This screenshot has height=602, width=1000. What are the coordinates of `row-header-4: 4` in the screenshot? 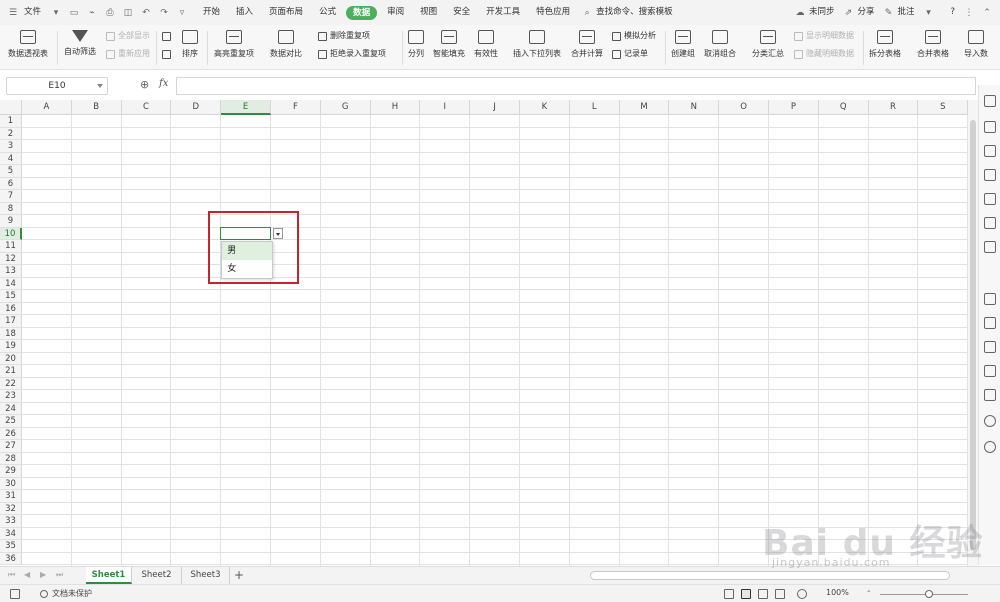 It's located at (11, 158).